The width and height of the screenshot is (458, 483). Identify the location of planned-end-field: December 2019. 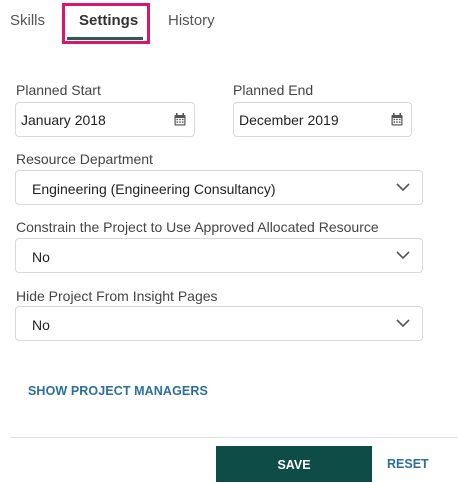
(322, 119).